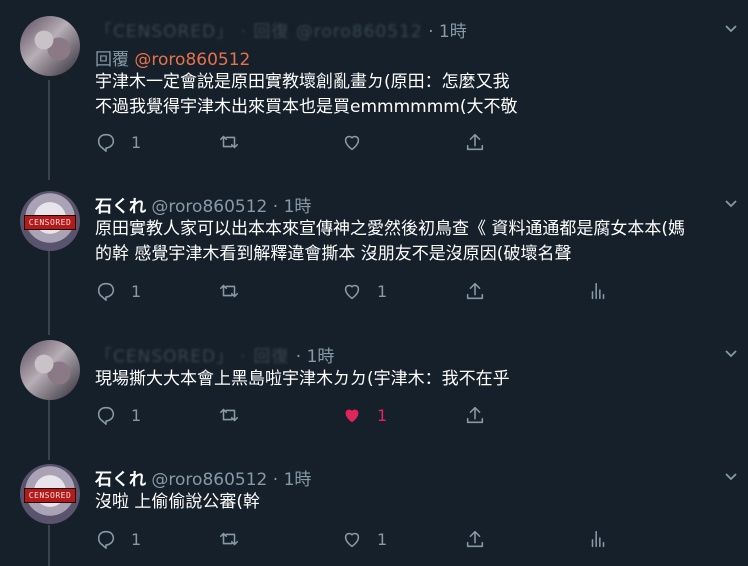 The width and height of the screenshot is (748, 566). I want to click on like-button, so click(352, 142).